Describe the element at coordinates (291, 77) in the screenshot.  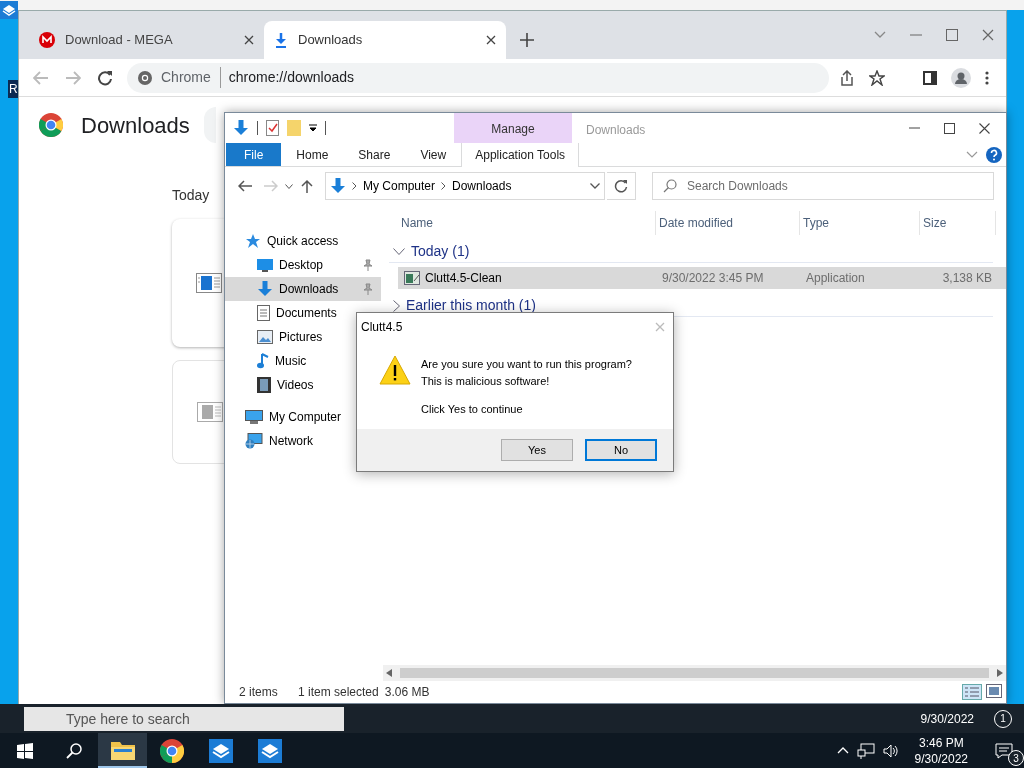
I see `url-text: chrome://downloads` at that location.